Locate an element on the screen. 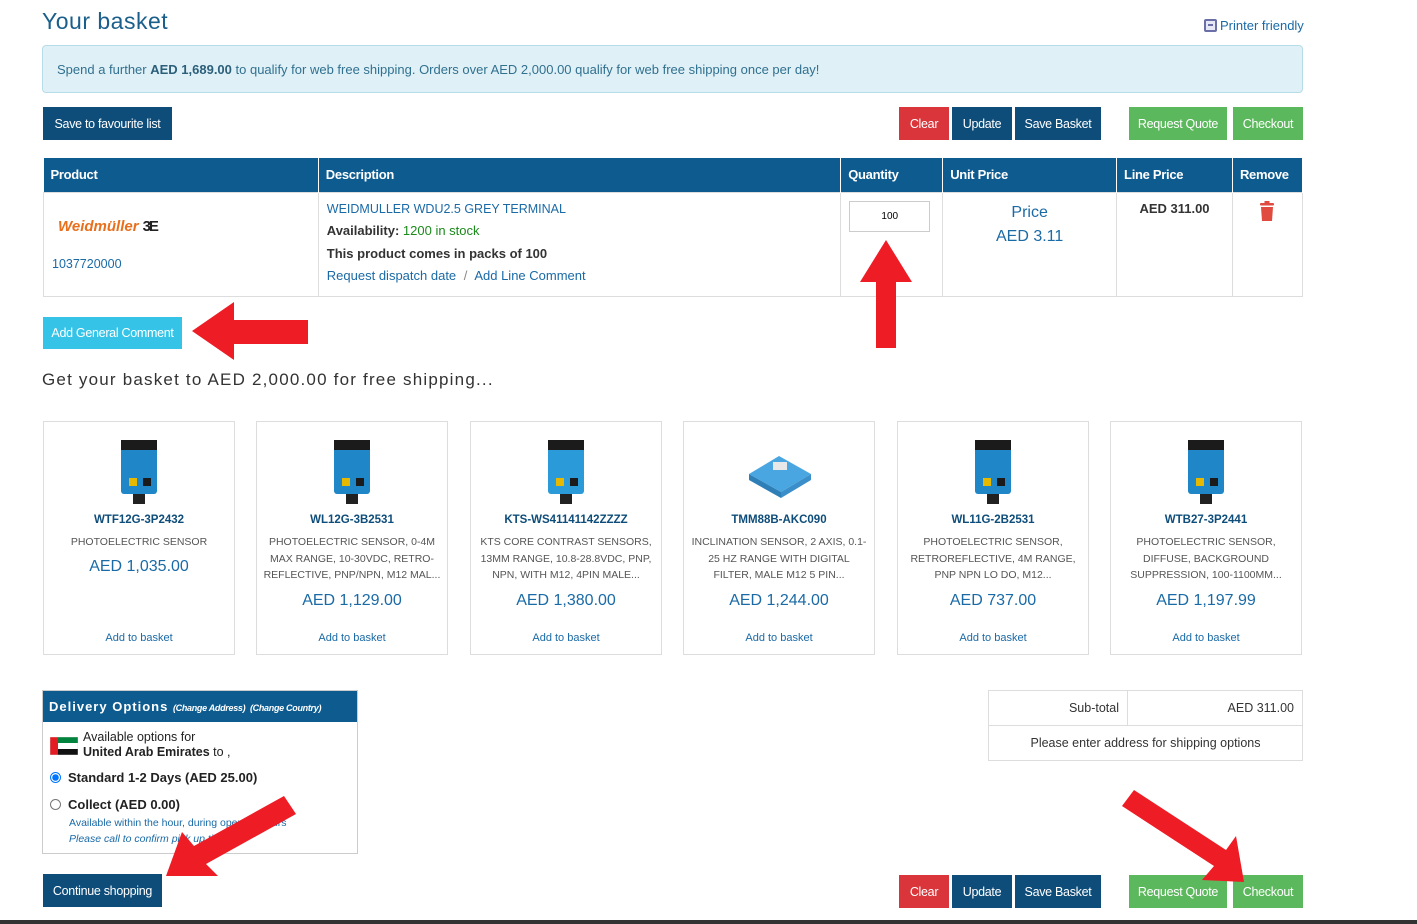  product-price: AED 737.00 is located at coordinates (993, 600).